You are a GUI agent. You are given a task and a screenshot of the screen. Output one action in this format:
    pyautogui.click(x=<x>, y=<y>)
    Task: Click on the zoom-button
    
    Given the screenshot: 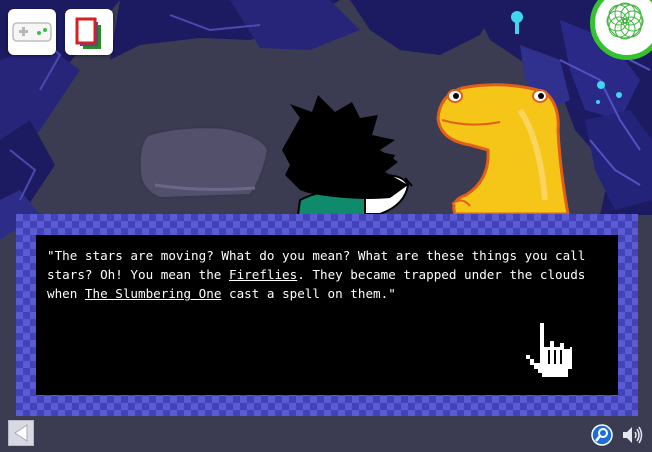 What is the action you would take?
    pyautogui.click(x=602, y=437)
    